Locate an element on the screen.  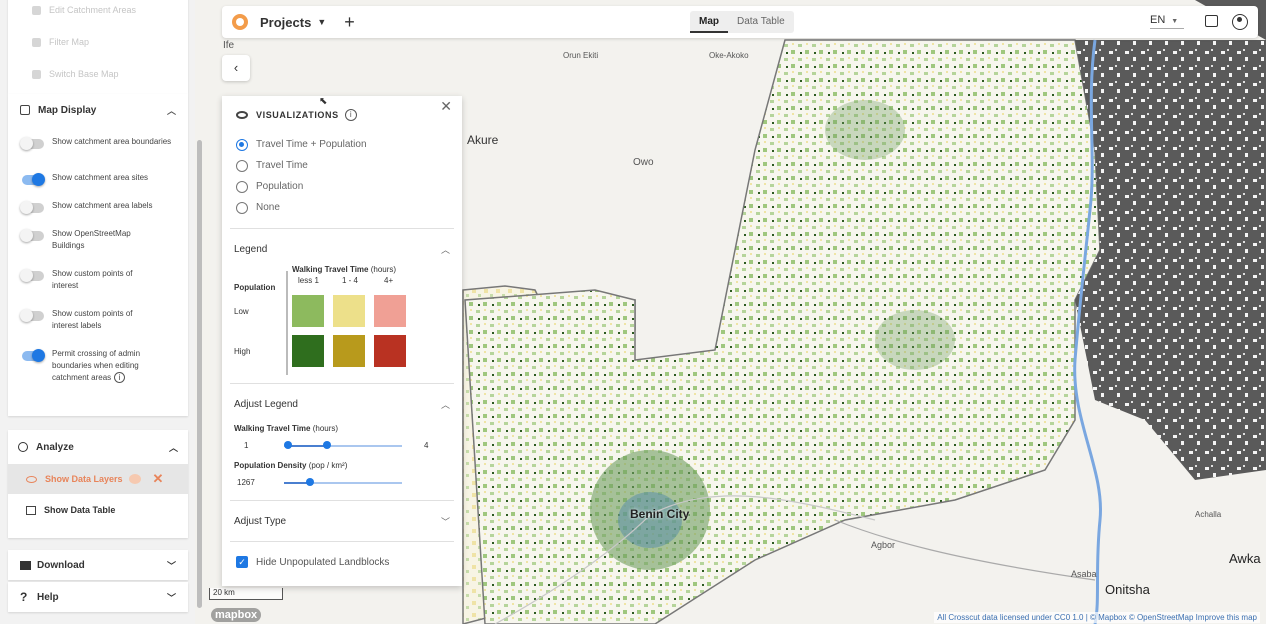
help-title: Help is located at coordinates (48, 597).